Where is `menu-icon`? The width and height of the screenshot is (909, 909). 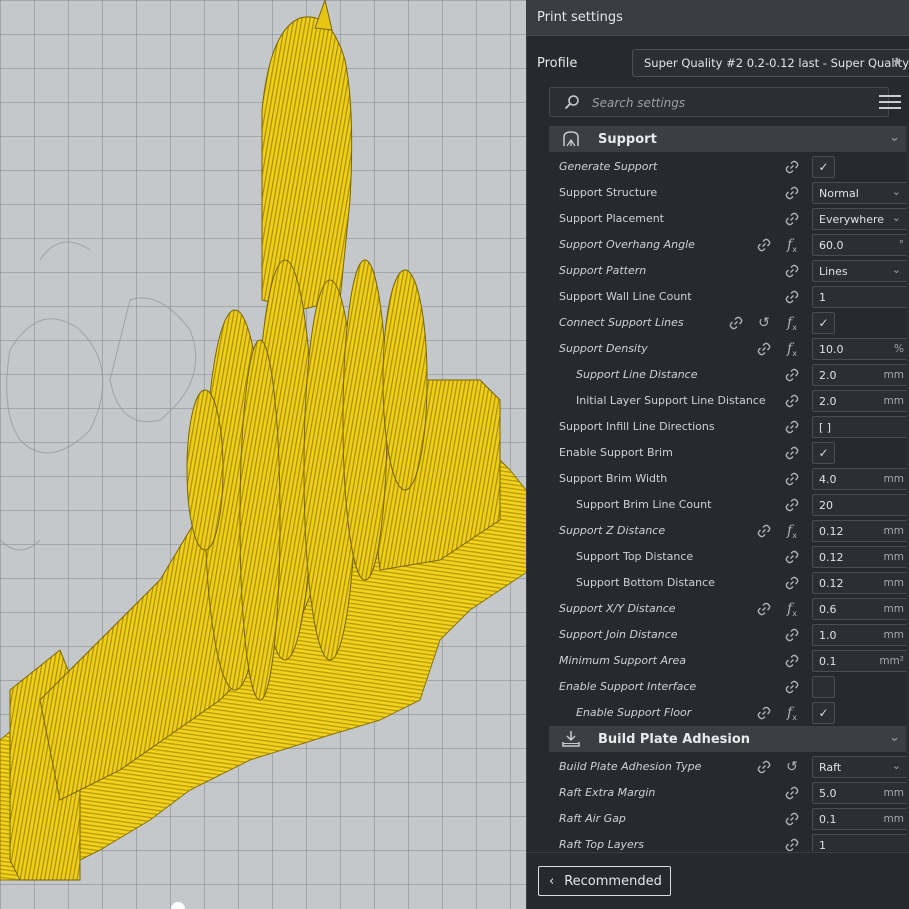
menu-icon is located at coordinates (890, 102).